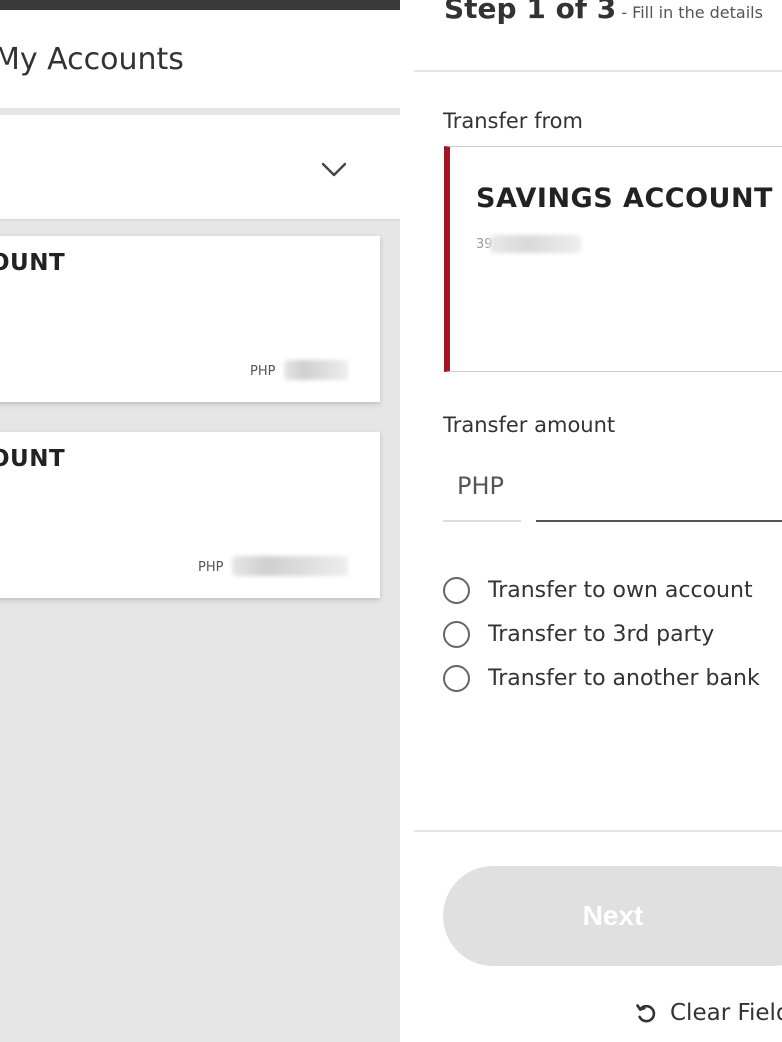 The image size is (782, 1042). I want to click on next-button: Next, so click(612, 916).